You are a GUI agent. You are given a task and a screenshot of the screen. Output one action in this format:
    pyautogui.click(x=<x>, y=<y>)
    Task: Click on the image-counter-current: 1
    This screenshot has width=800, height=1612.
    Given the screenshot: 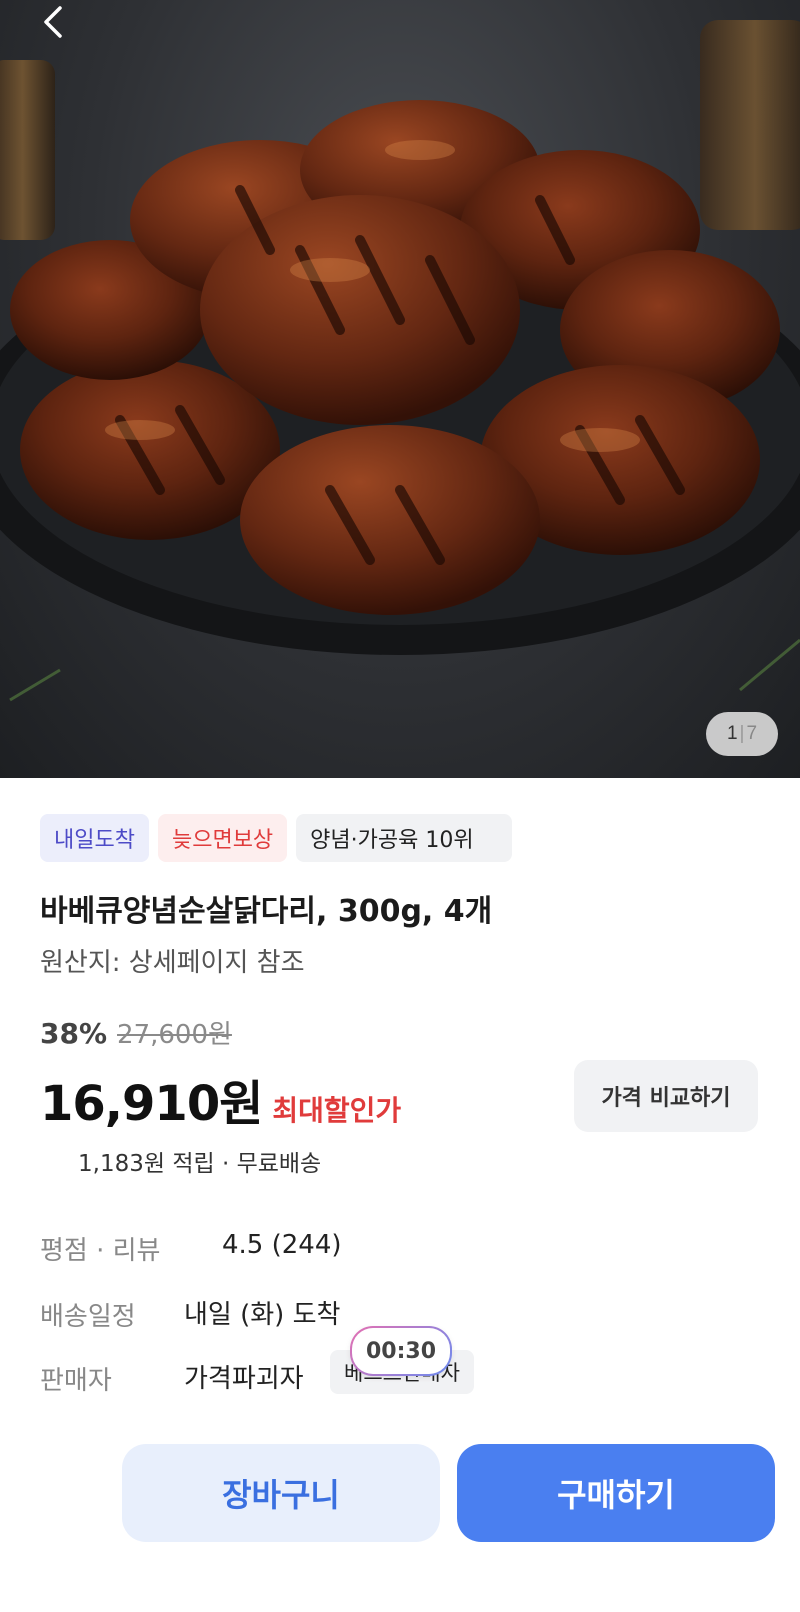 What is the action you would take?
    pyautogui.click(x=732, y=733)
    